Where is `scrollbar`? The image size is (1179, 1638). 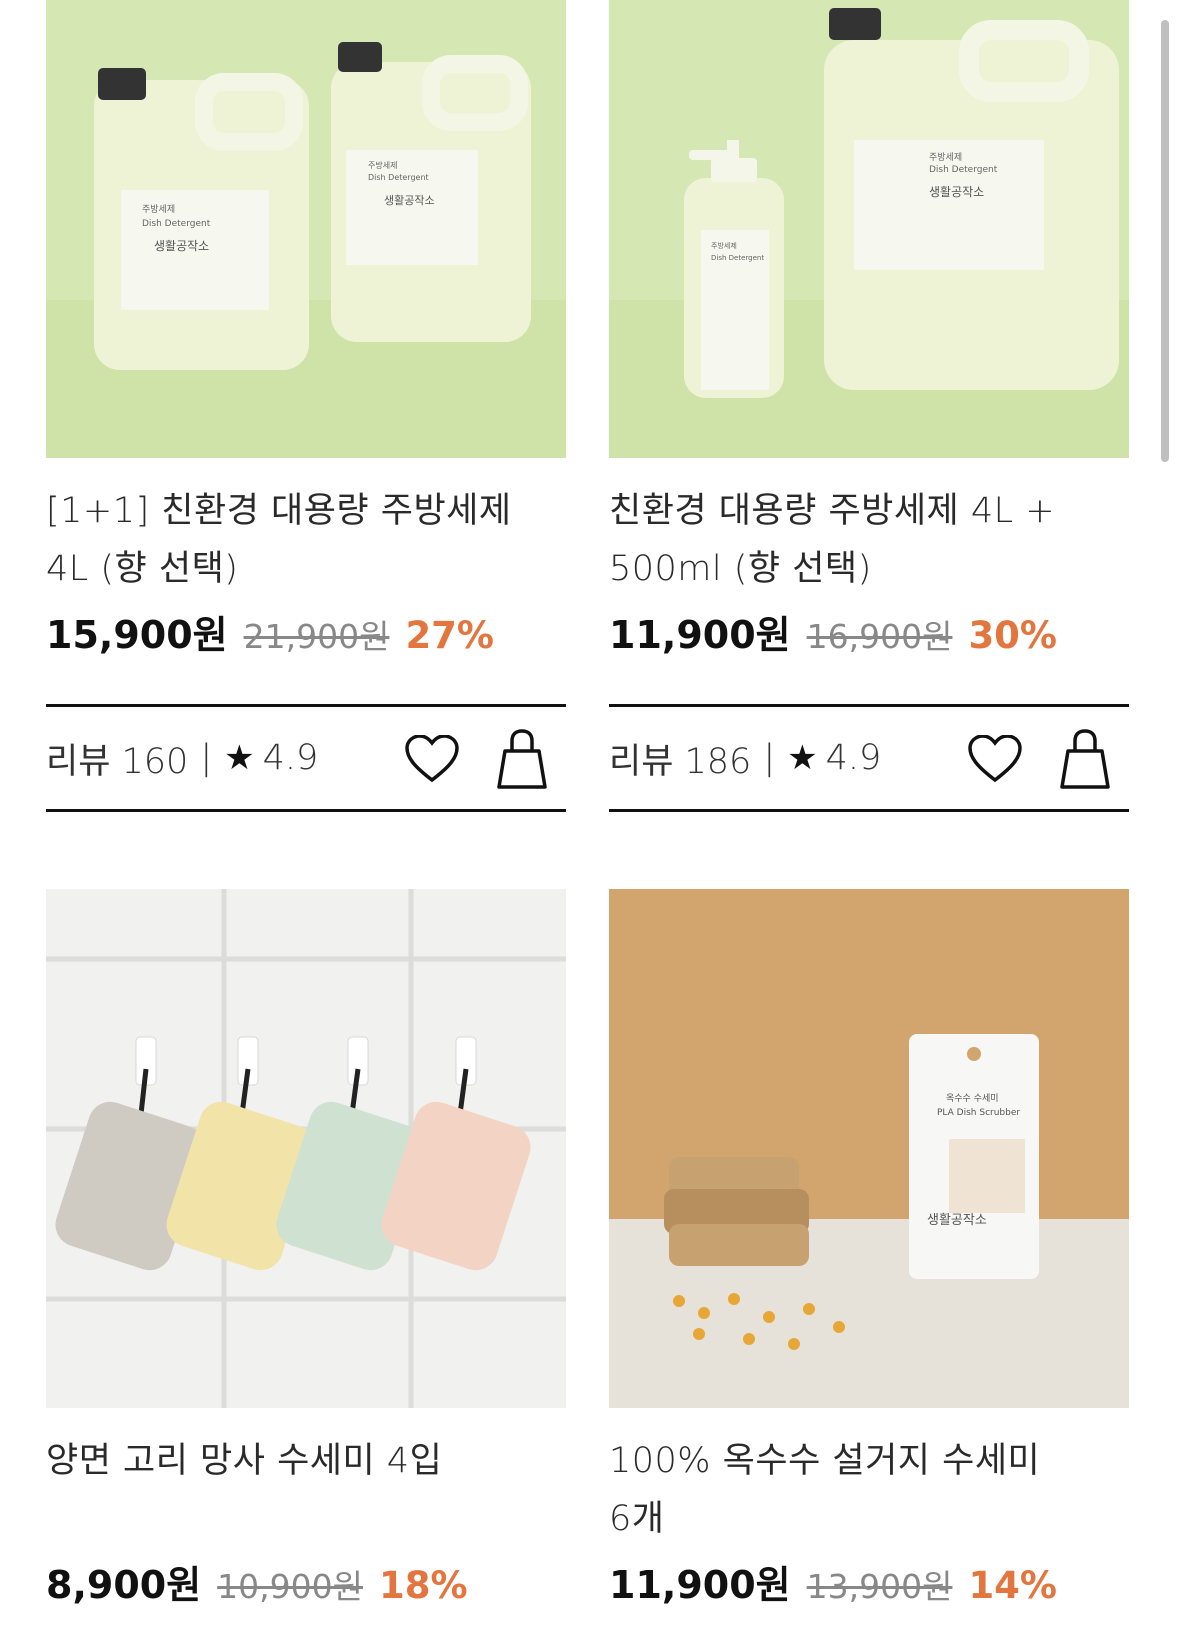 scrollbar is located at coordinates (1165, 241).